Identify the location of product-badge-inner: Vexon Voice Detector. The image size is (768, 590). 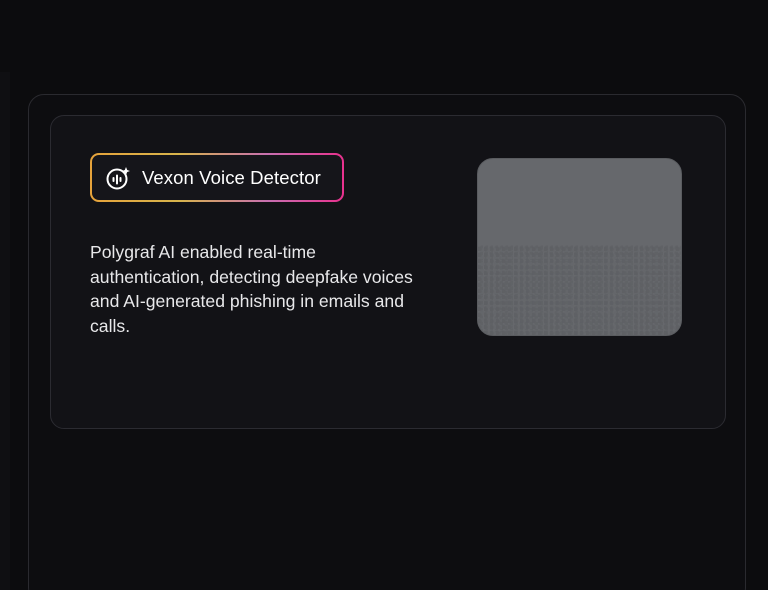
(217, 177).